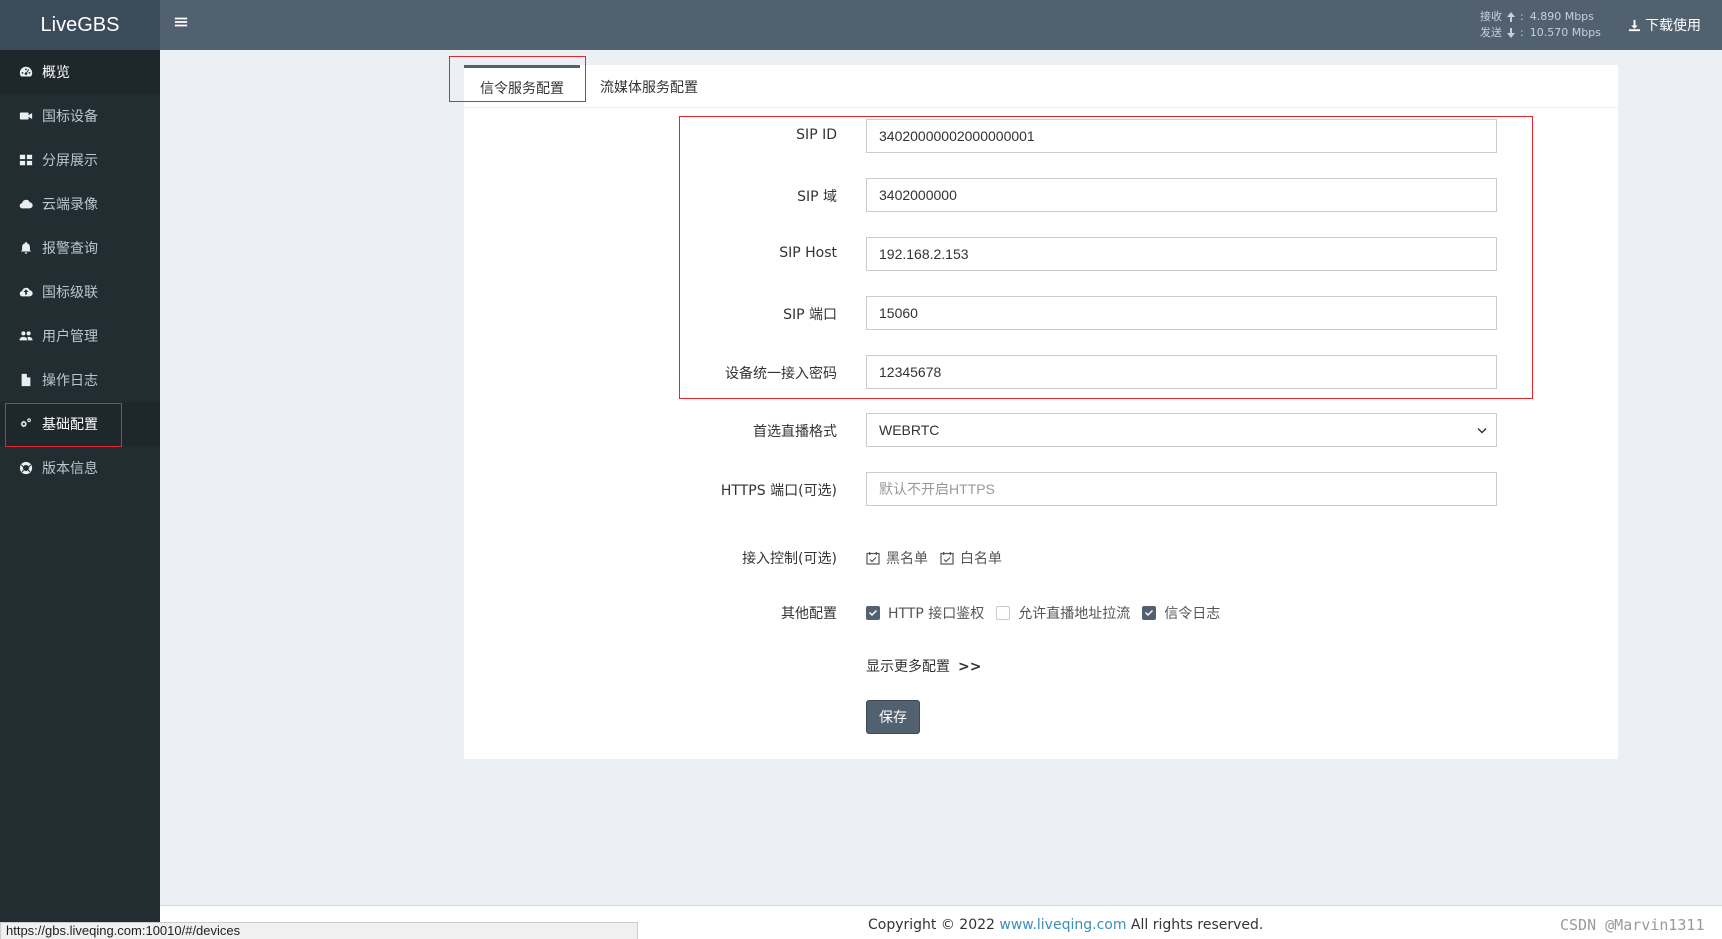 This screenshot has width=1722, height=939. What do you see at coordinates (70, 381) in the screenshot?
I see `sidebar-item-label: 操作日志` at bounding box center [70, 381].